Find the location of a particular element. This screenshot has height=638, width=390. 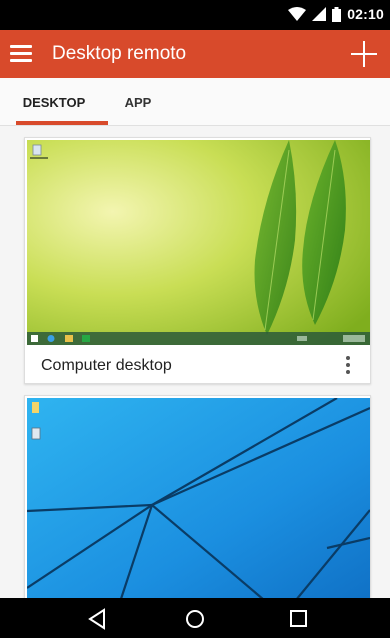

navigation-bar is located at coordinates (195, 618).